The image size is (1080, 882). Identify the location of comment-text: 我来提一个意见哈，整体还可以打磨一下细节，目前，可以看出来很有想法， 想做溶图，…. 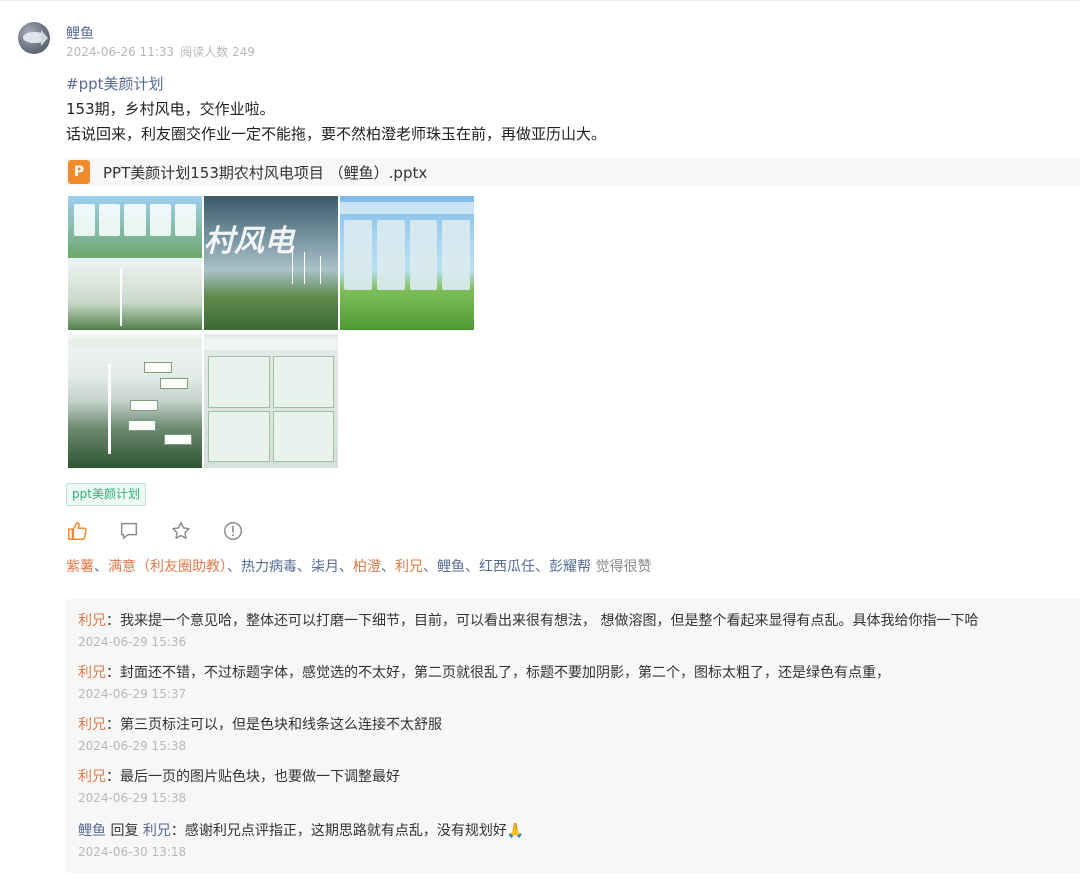
(549, 621).